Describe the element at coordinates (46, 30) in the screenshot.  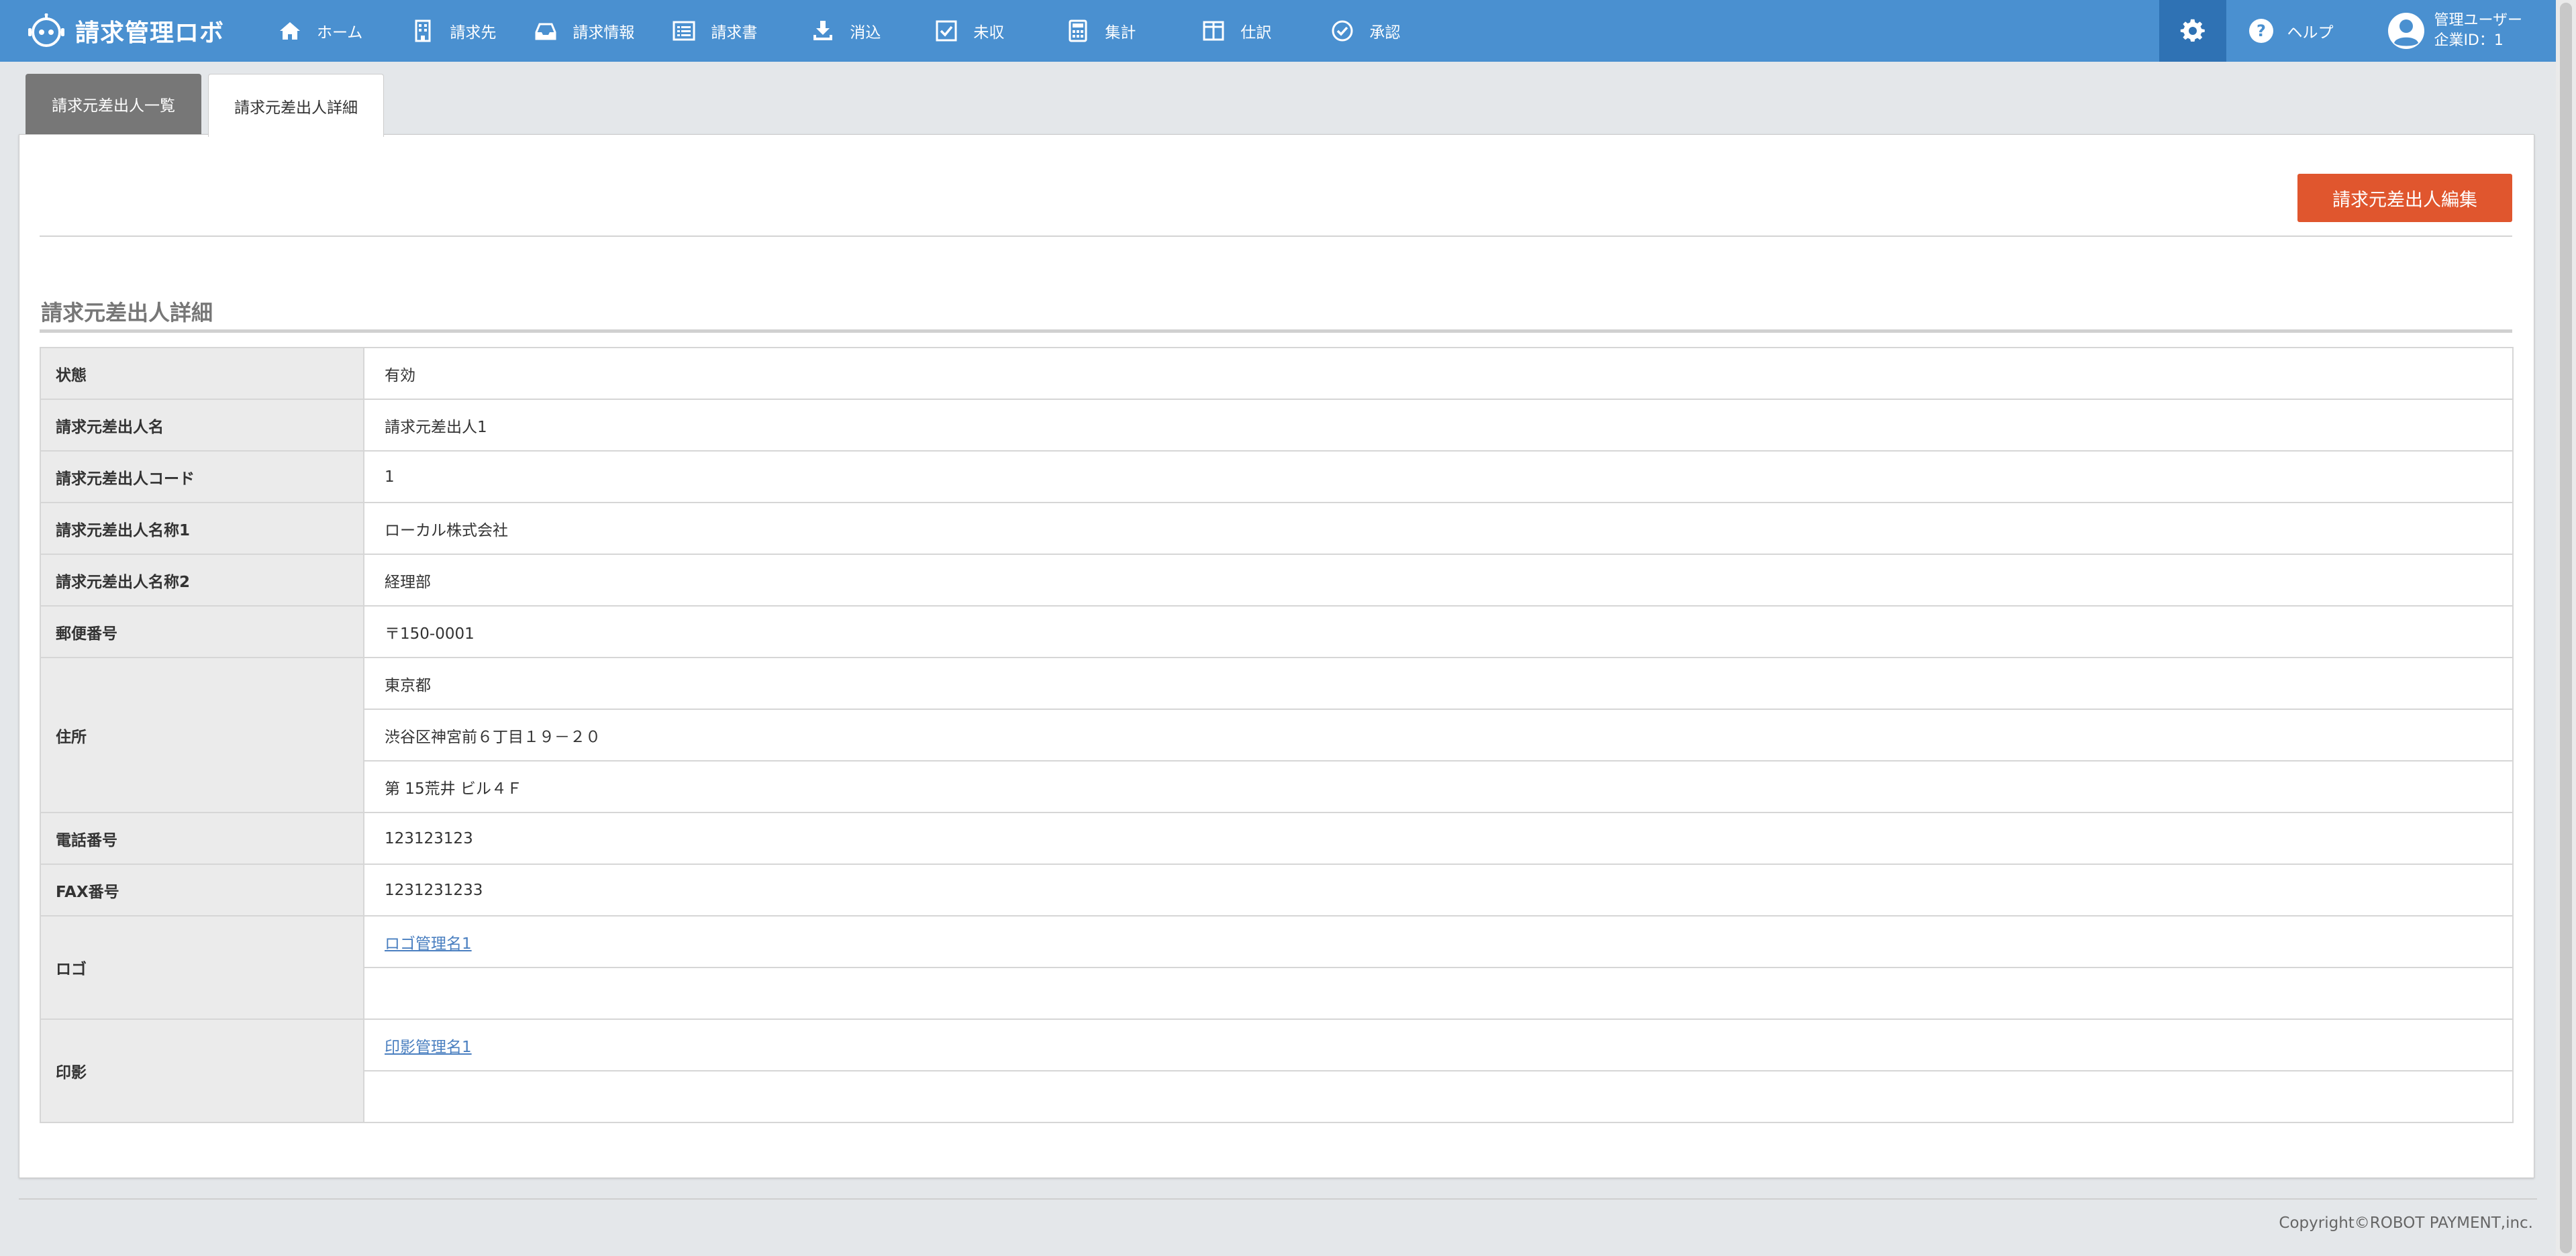
I see `robot-logo-icon` at that location.